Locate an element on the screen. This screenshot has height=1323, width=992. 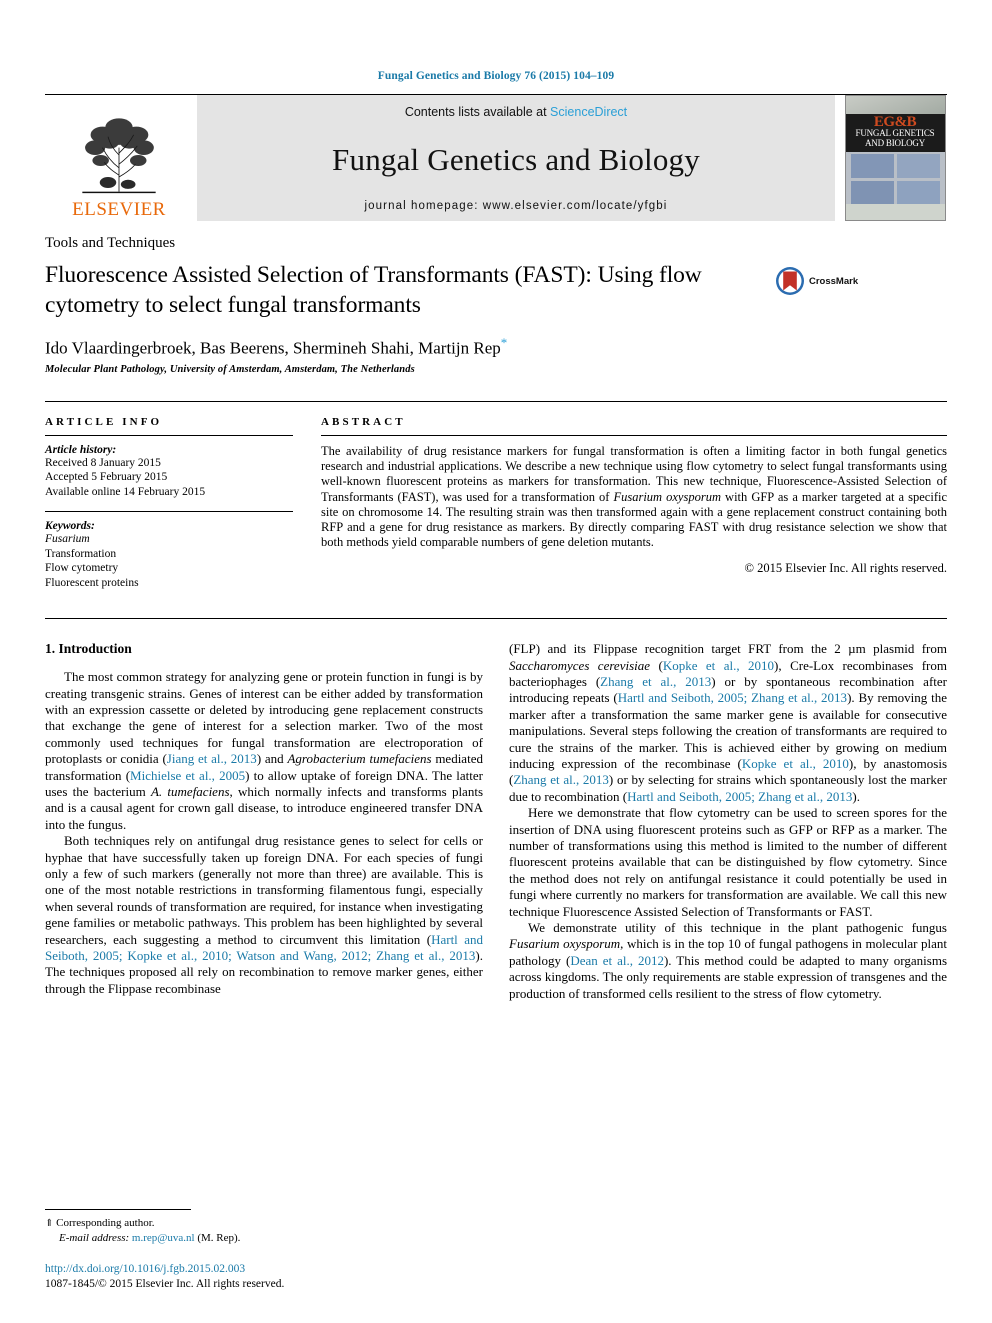
citation-link: Dean et al., 2012 is located at coordinates (617, 960).